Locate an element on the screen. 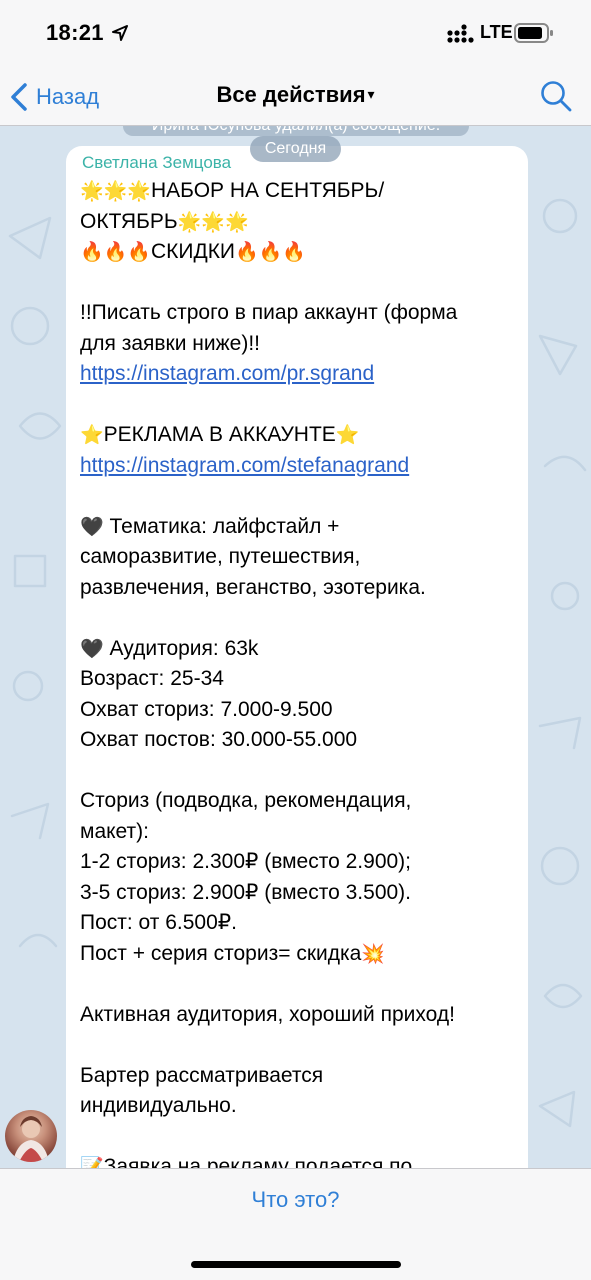 The width and height of the screenshot is (591, 1280). message-line: развлечения, веганство, эзотерика. is located at coordinates (296, 588).